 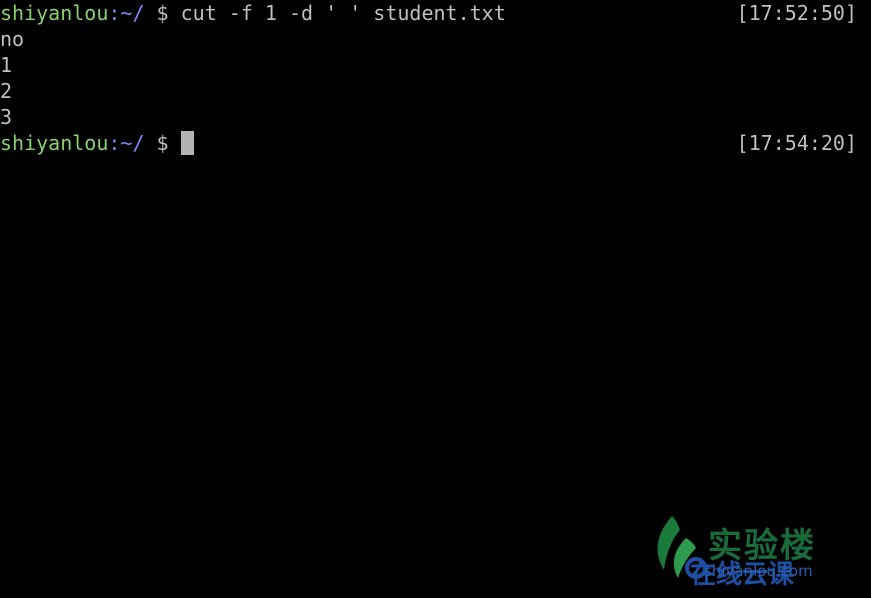 What do you see at coordinates (6, 117) in the screenshot?
I see `output-line: 3` at bounding box center [6, 117].